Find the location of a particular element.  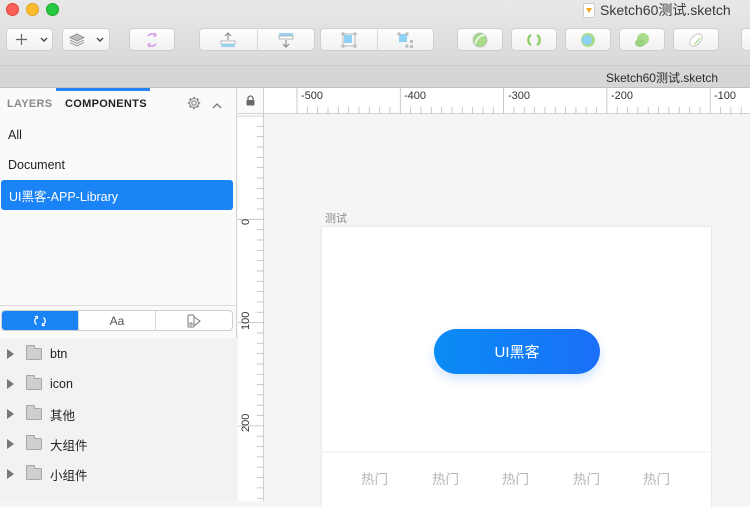

grouping-group is located at coordinates (377, 39).